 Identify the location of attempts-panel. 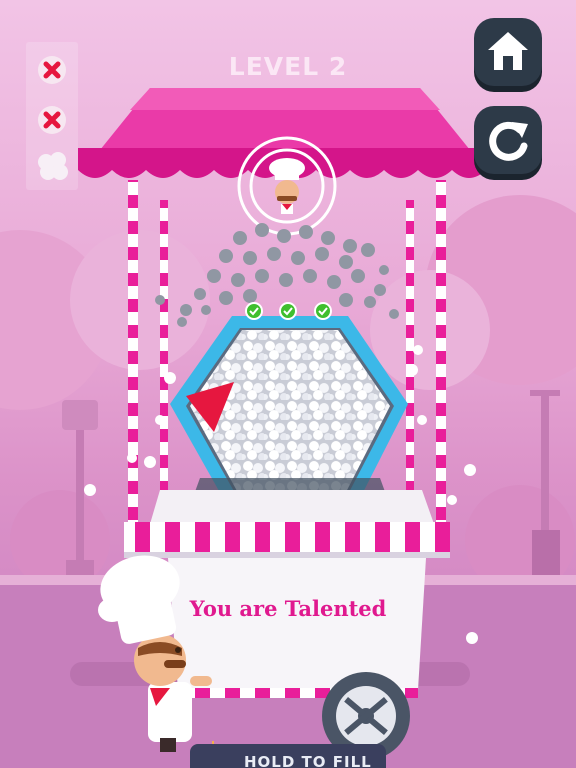
(52, 116).